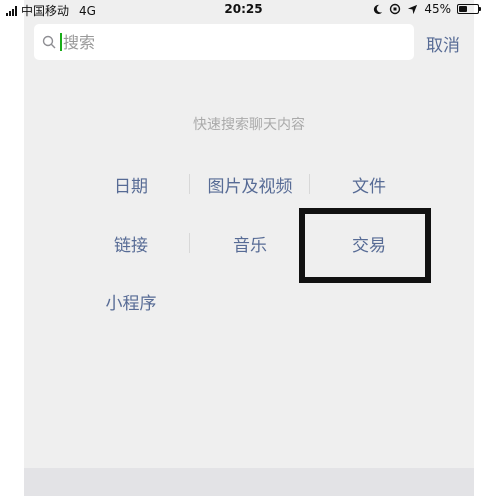  Describe the element at coordinates (131, 184) in the screenshot. I see `search-by-date: 日期` at that location.